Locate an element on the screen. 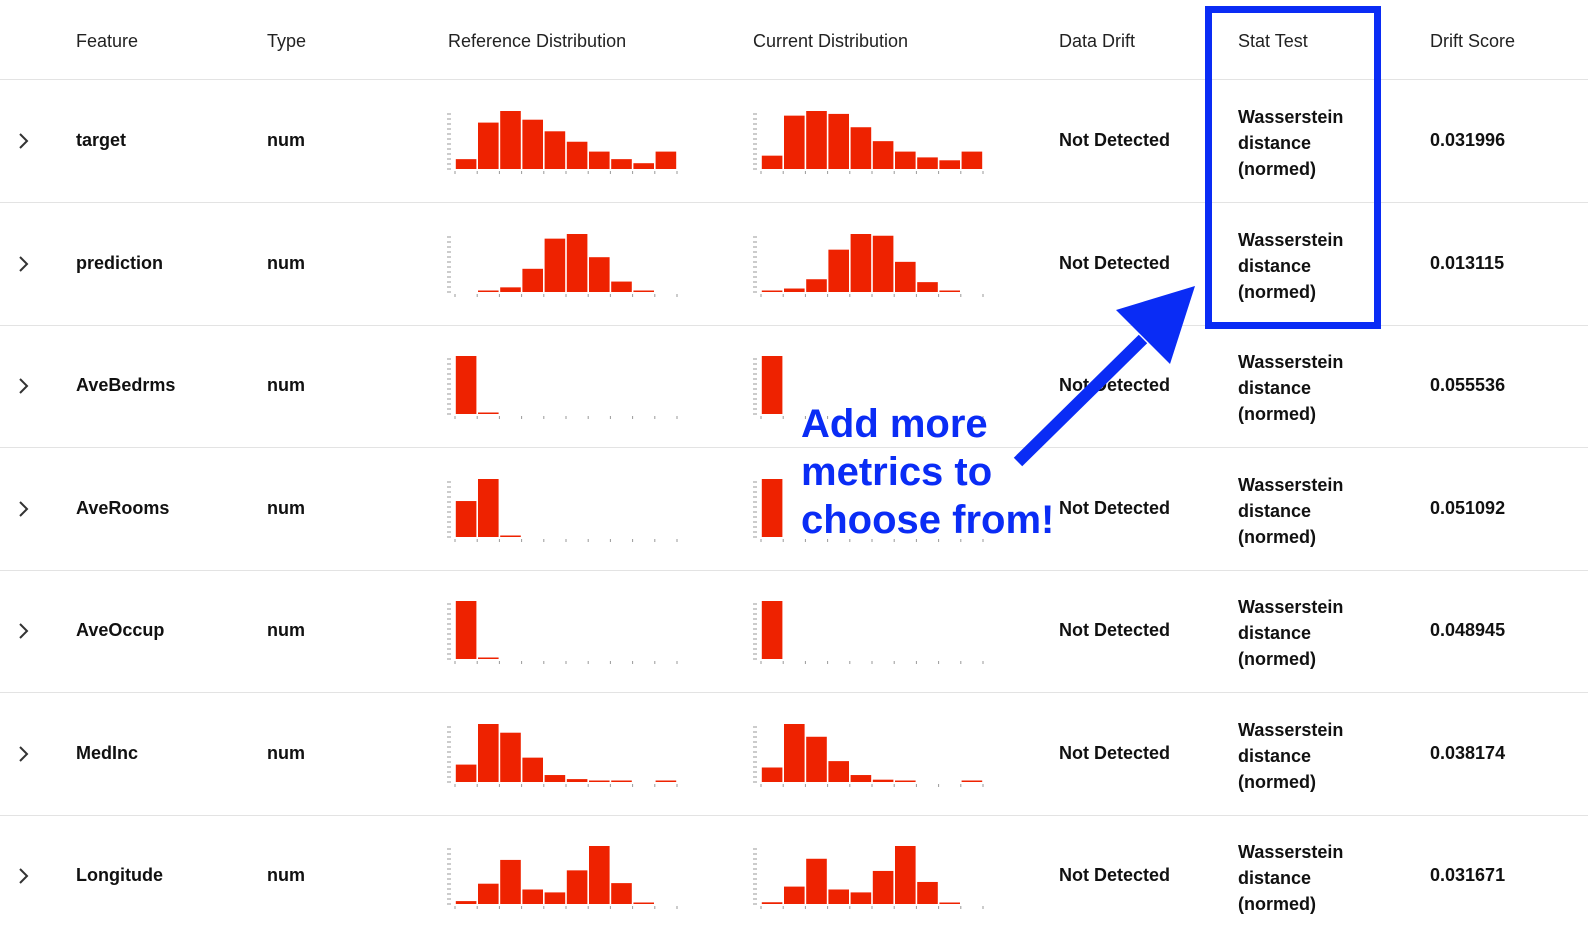 This screenshot has height=937, width=1588. drift-score: 0.055536 is located at coordinates (1468, 385).